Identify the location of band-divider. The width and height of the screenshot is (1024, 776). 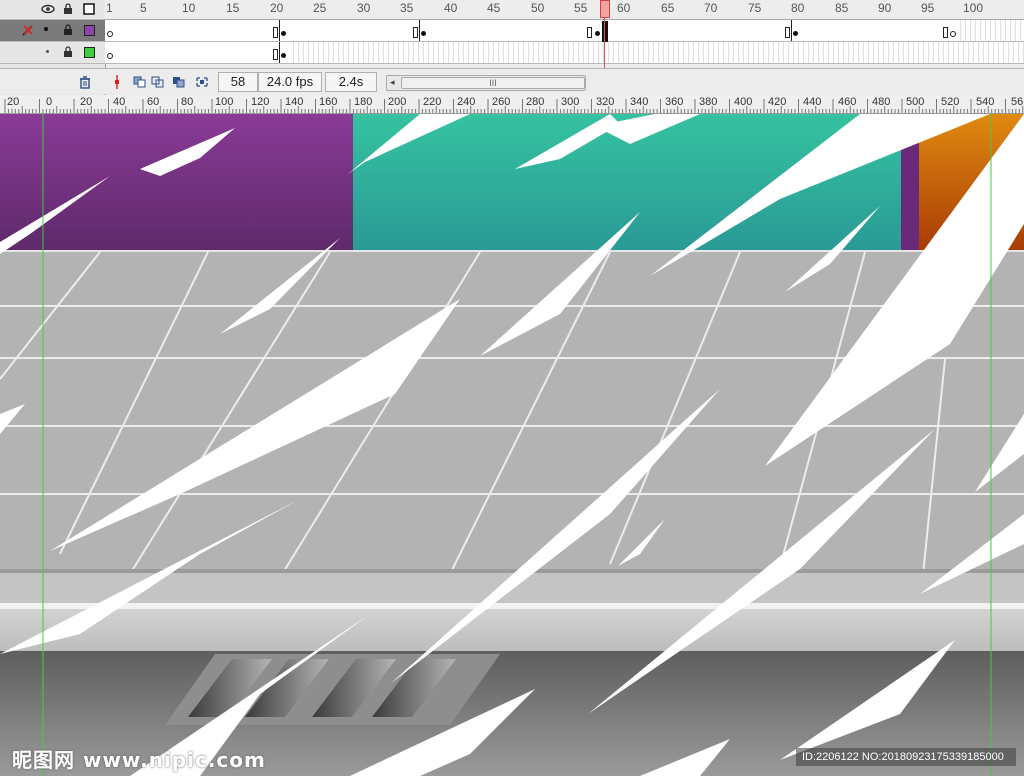
(512, 251).